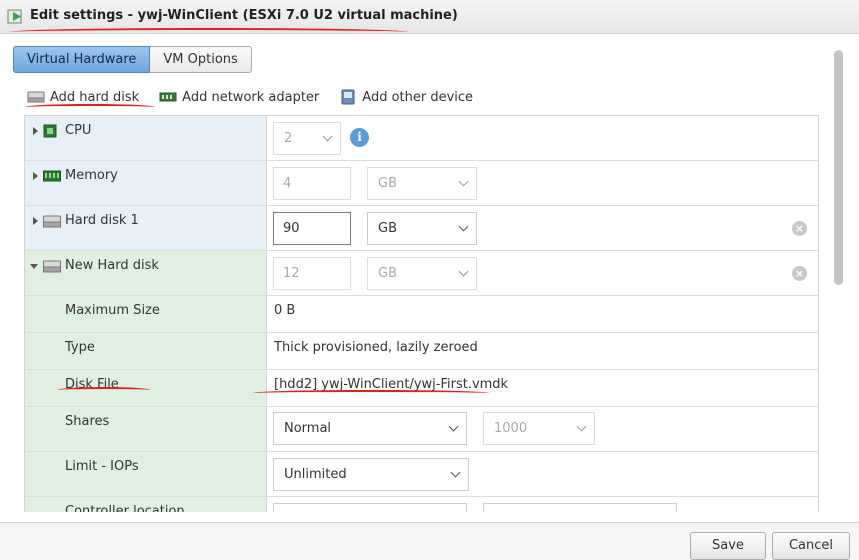 This screenshot has height=560, width=859. What do you see at coordinates (312, 183) in the screenshot?
I see `memory-input: 4` at bounding box center [312, 183].